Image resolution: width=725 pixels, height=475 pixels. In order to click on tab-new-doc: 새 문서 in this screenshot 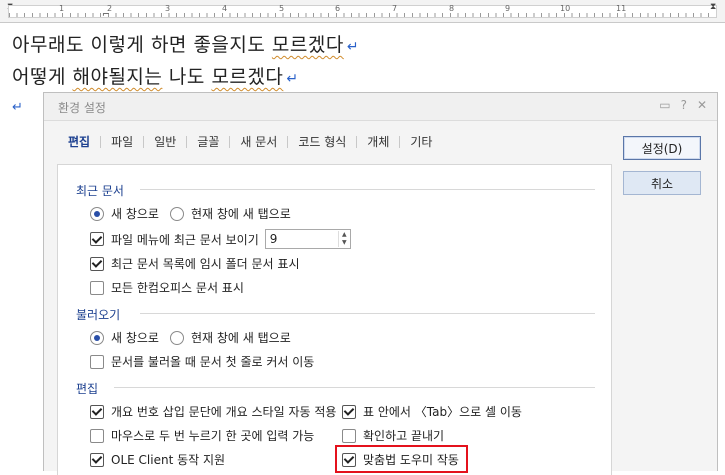, I will do `click(258, 141)`.